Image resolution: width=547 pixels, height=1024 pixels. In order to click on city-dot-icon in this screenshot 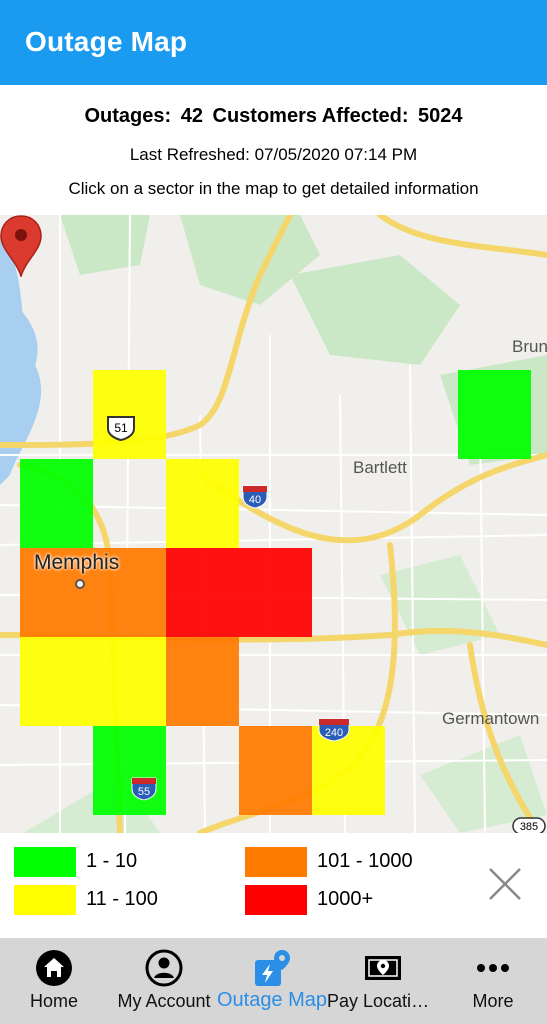, I will do `click(80, 584)`.